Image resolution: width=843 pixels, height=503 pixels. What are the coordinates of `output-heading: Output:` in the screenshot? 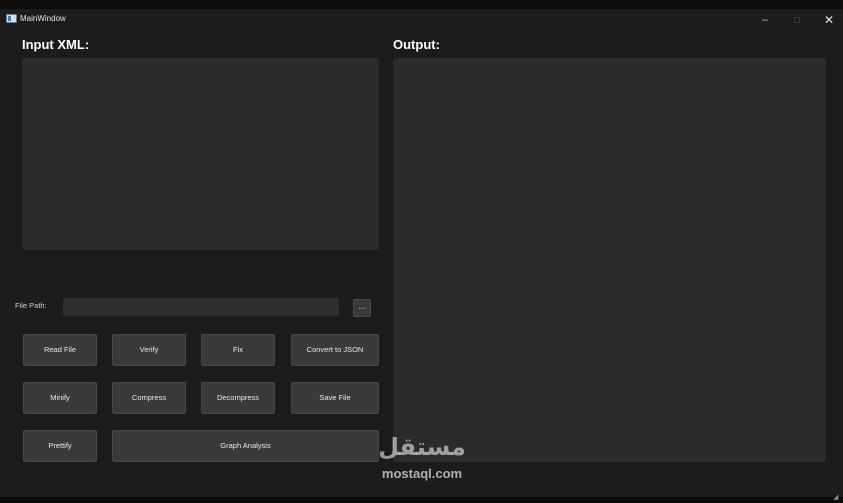 It's located at (416, 44).